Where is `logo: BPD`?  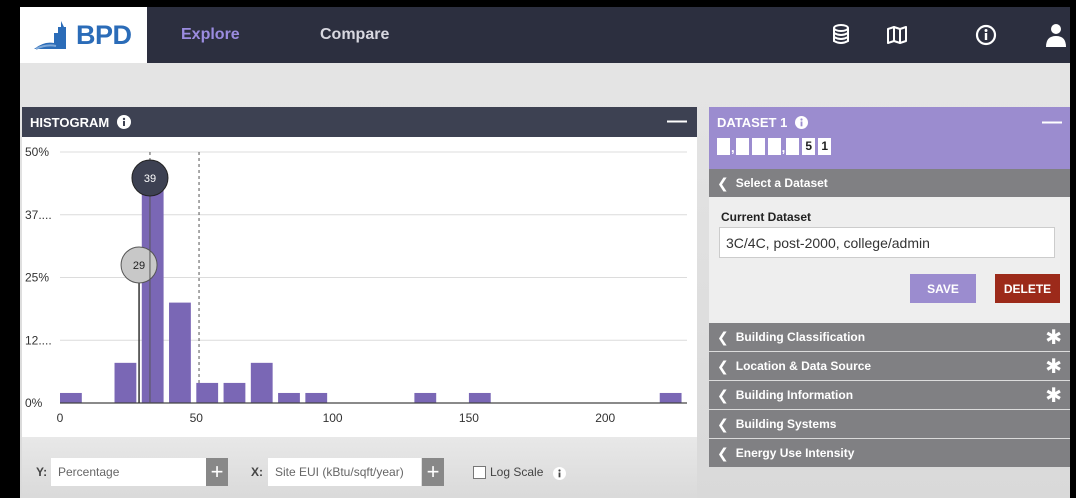
logo: BPD is located at coordinates (83, 35).